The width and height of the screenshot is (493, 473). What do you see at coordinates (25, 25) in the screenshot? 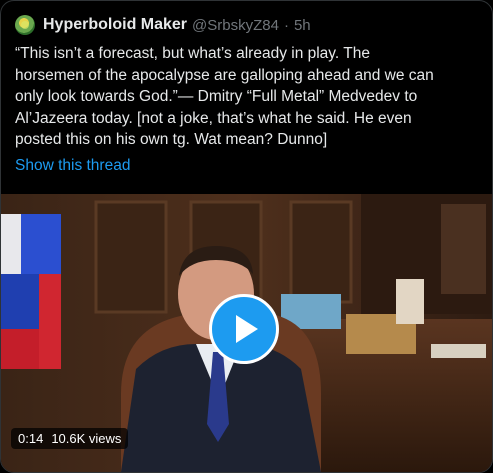
I see `avatar` at bounding box center [25, 25].